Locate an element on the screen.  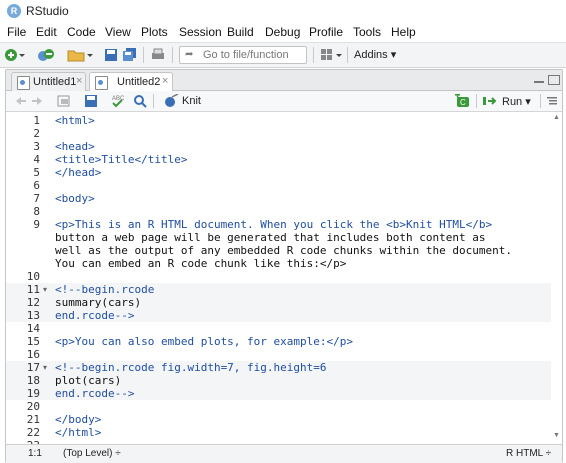
scope-selector: (Top Level) ÷ is located at coordinates (92, 453).